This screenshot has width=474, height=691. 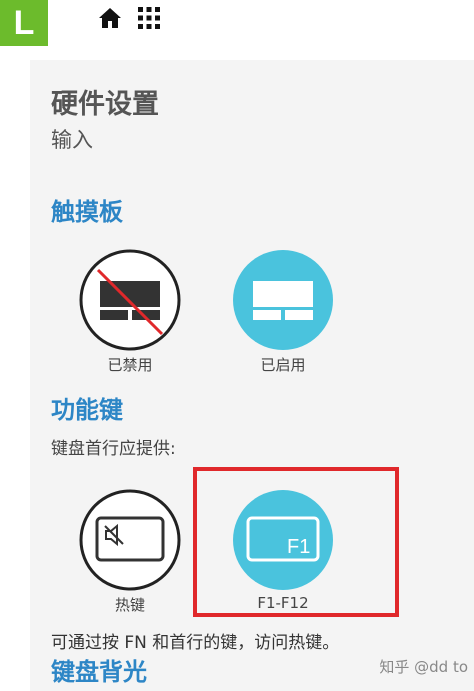 What do you see at coordinates (130, 365) in the screenshot?
I see `touchpad-disabled-label: 已禁用` at bounding box center [130, 365].